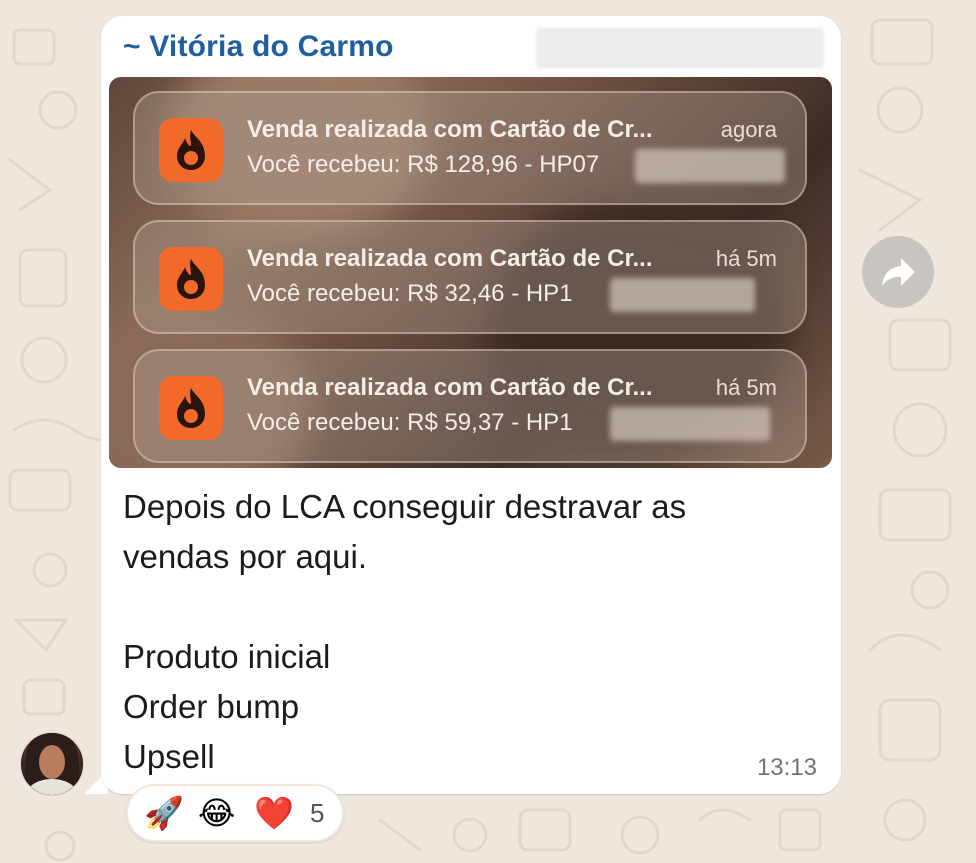  I want to click on forward-button, so click(898, 272).